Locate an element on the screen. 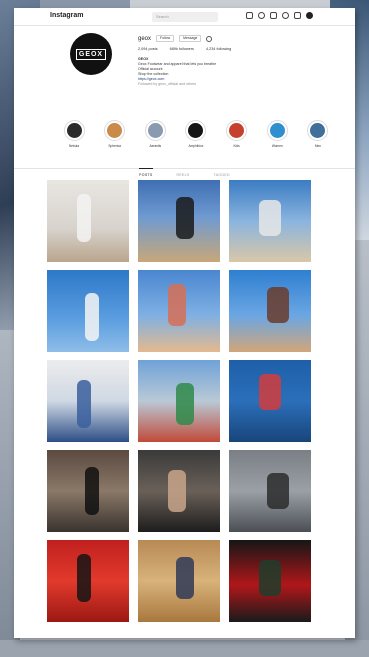 The image size is (369, 657). geox-logo: GEOX is located at coordinates (91, 54).